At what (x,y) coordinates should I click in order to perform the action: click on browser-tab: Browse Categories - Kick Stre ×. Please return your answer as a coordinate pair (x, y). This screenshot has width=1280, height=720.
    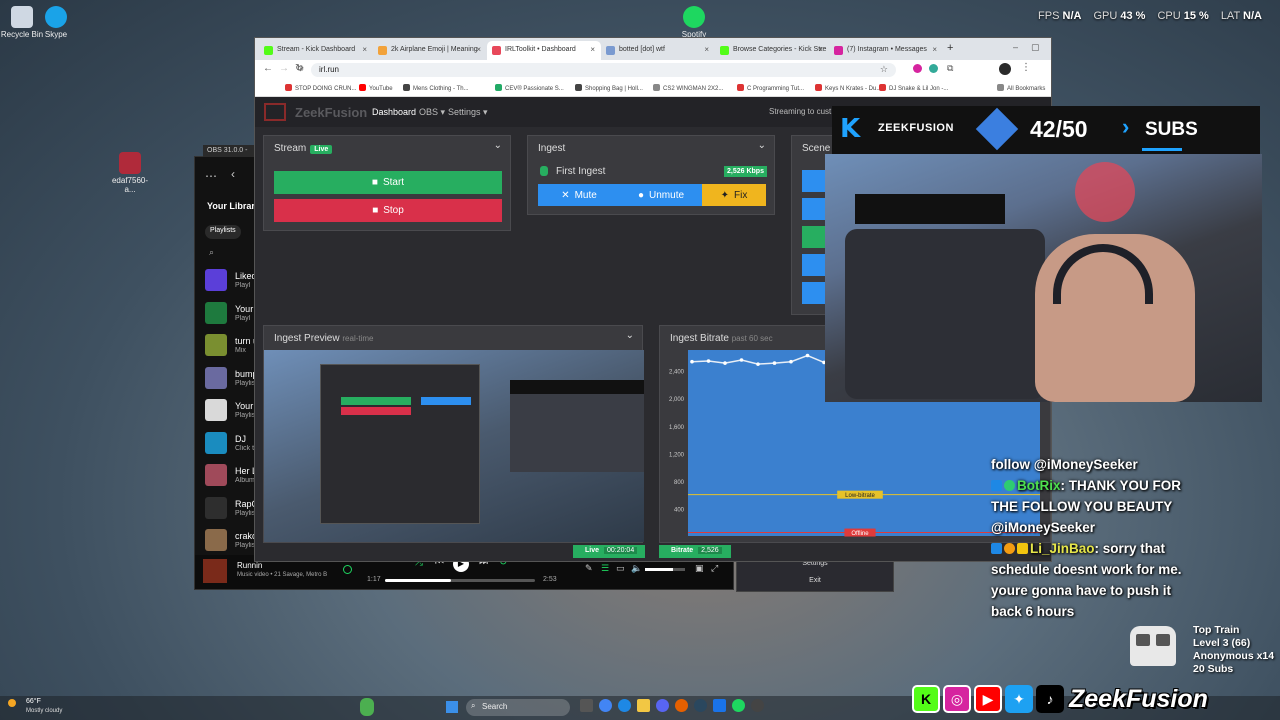
    Looking at the image, I should click on (772, 50).